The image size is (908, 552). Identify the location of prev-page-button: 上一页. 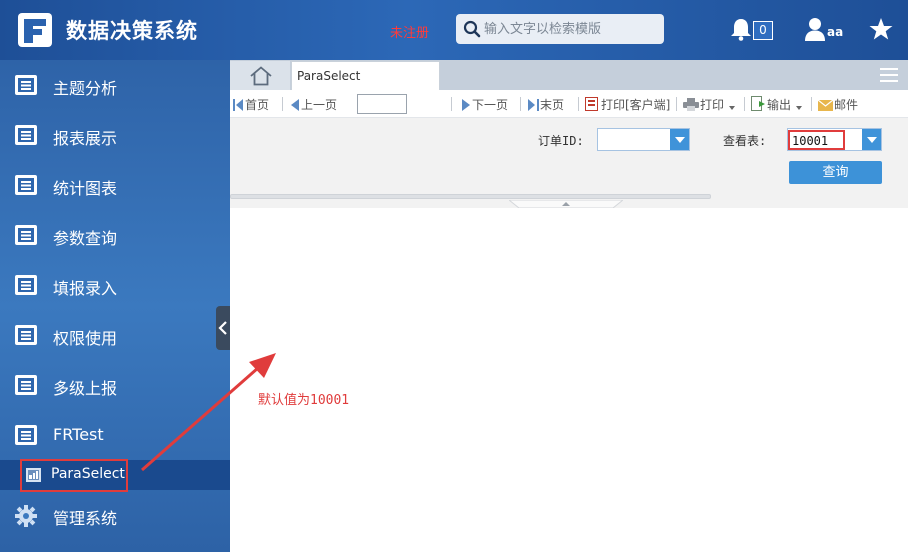
(313, 105).